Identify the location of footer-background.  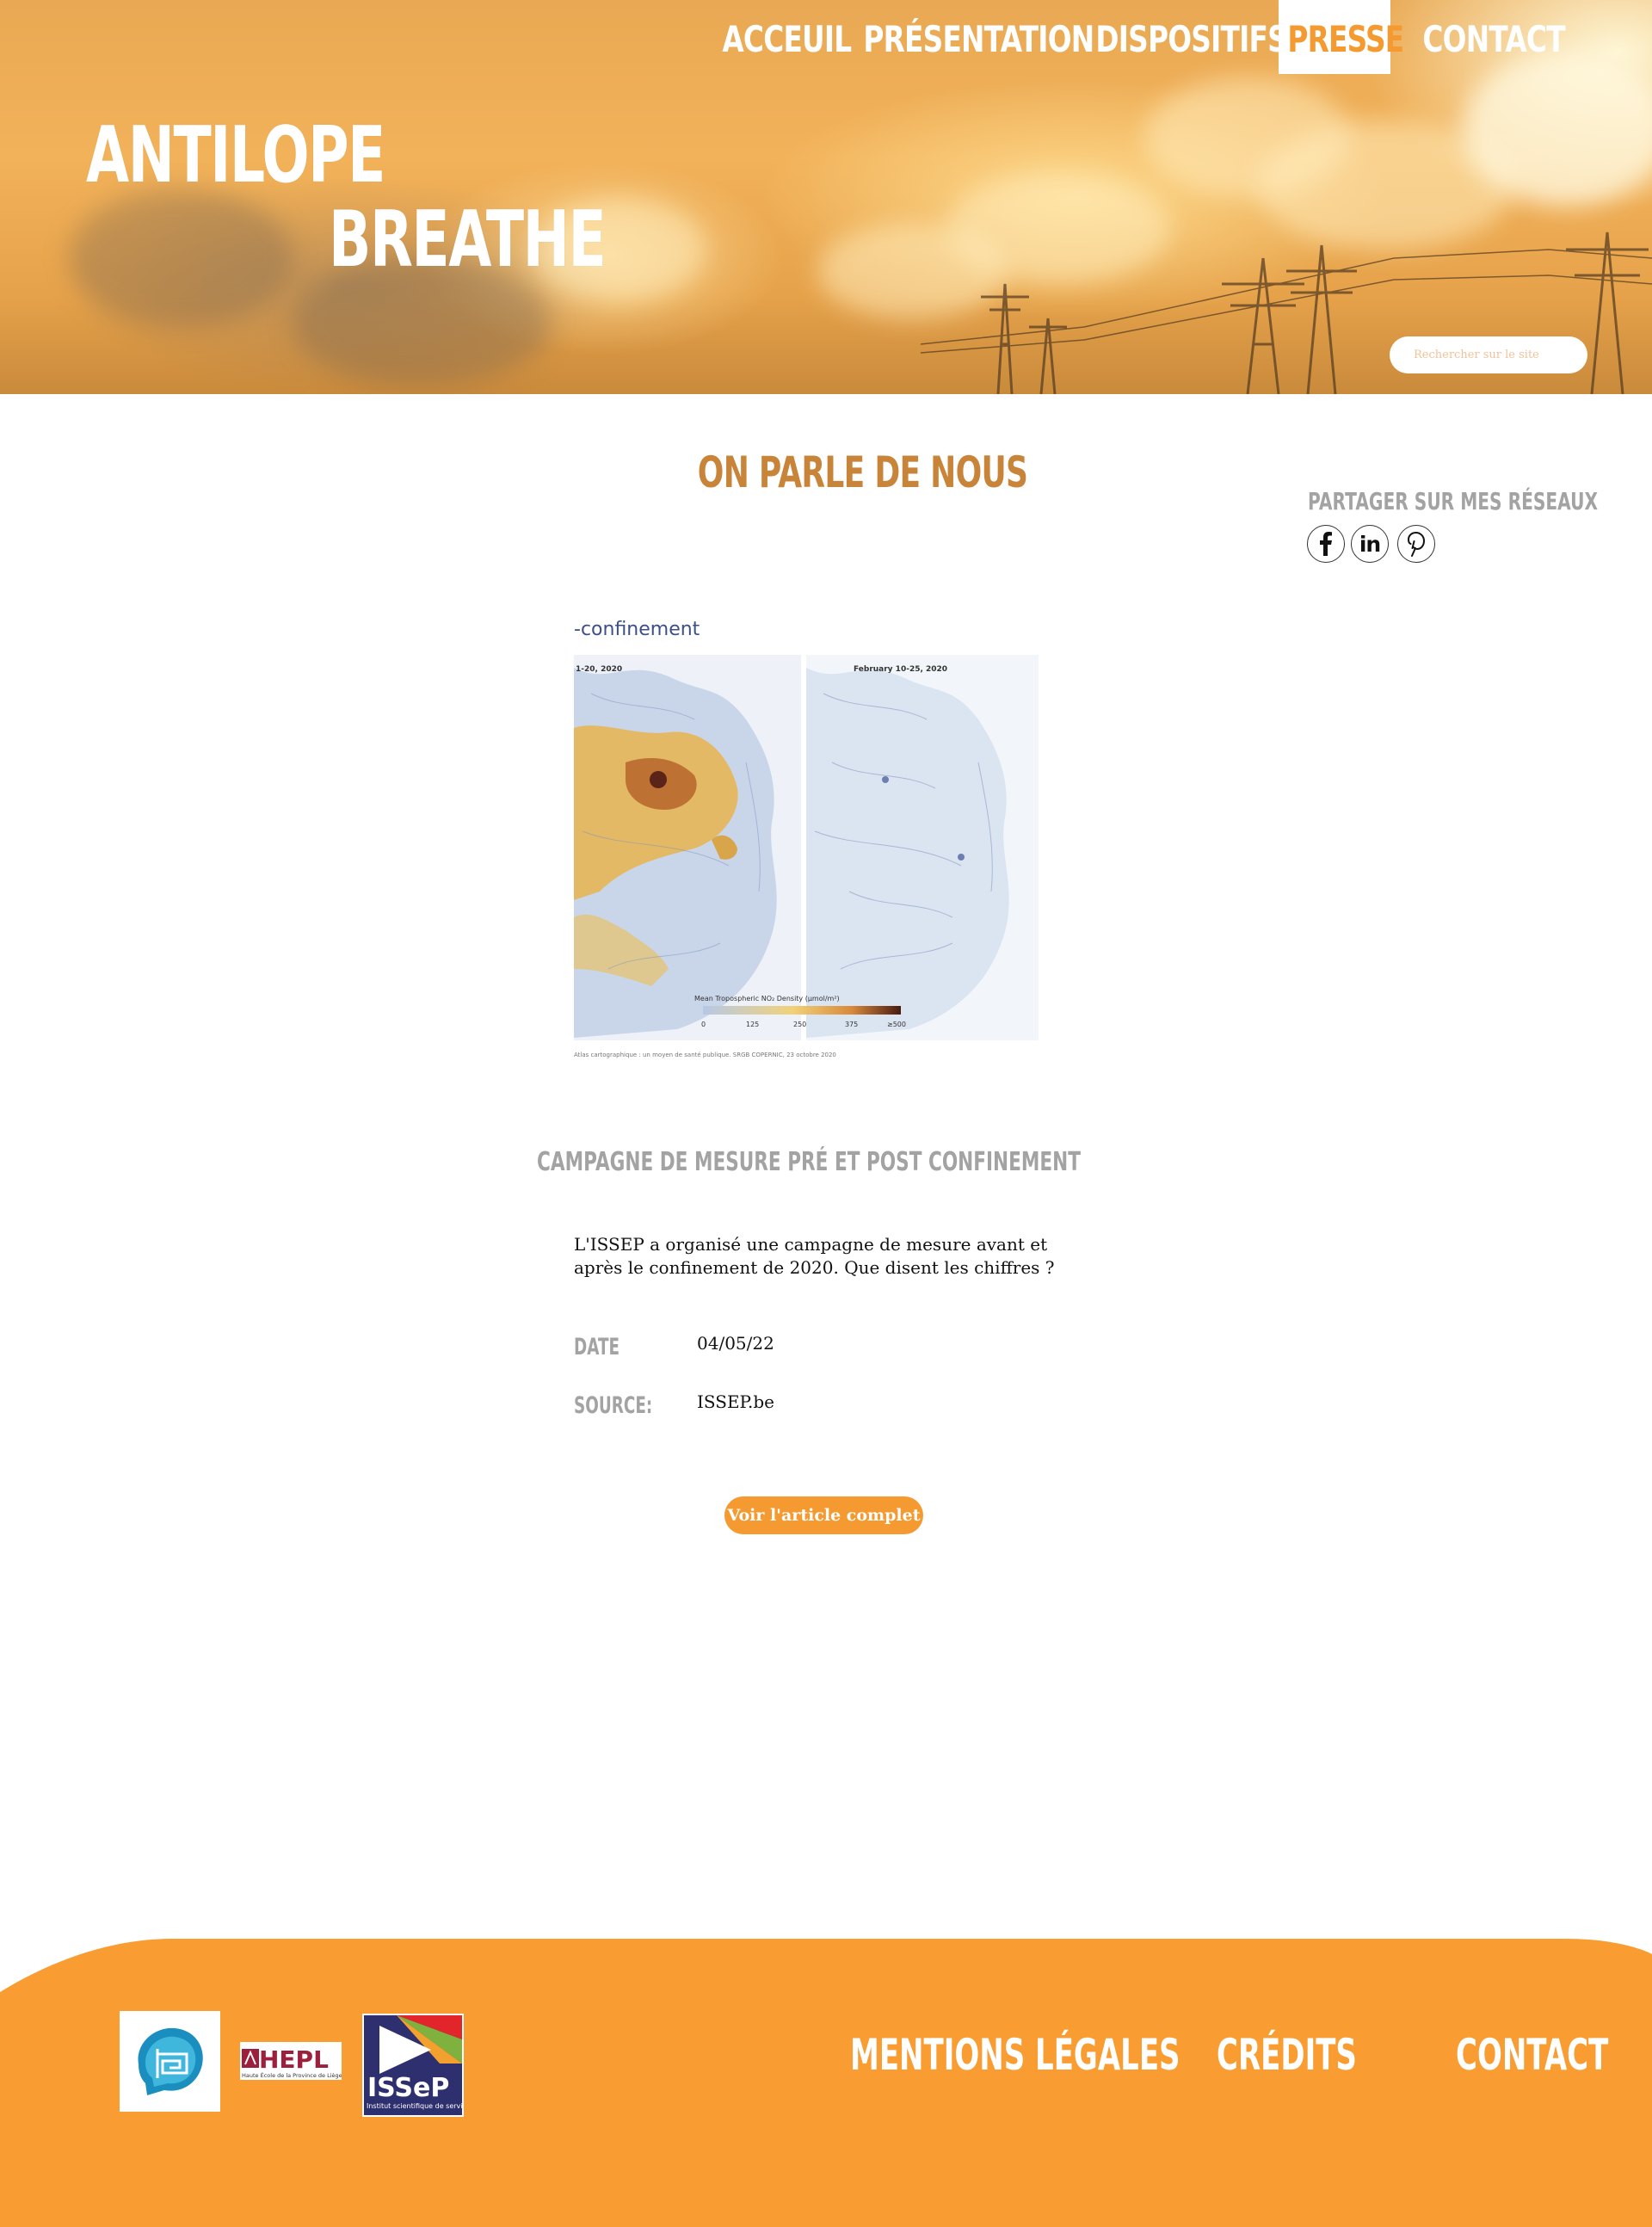
(826, 2083).